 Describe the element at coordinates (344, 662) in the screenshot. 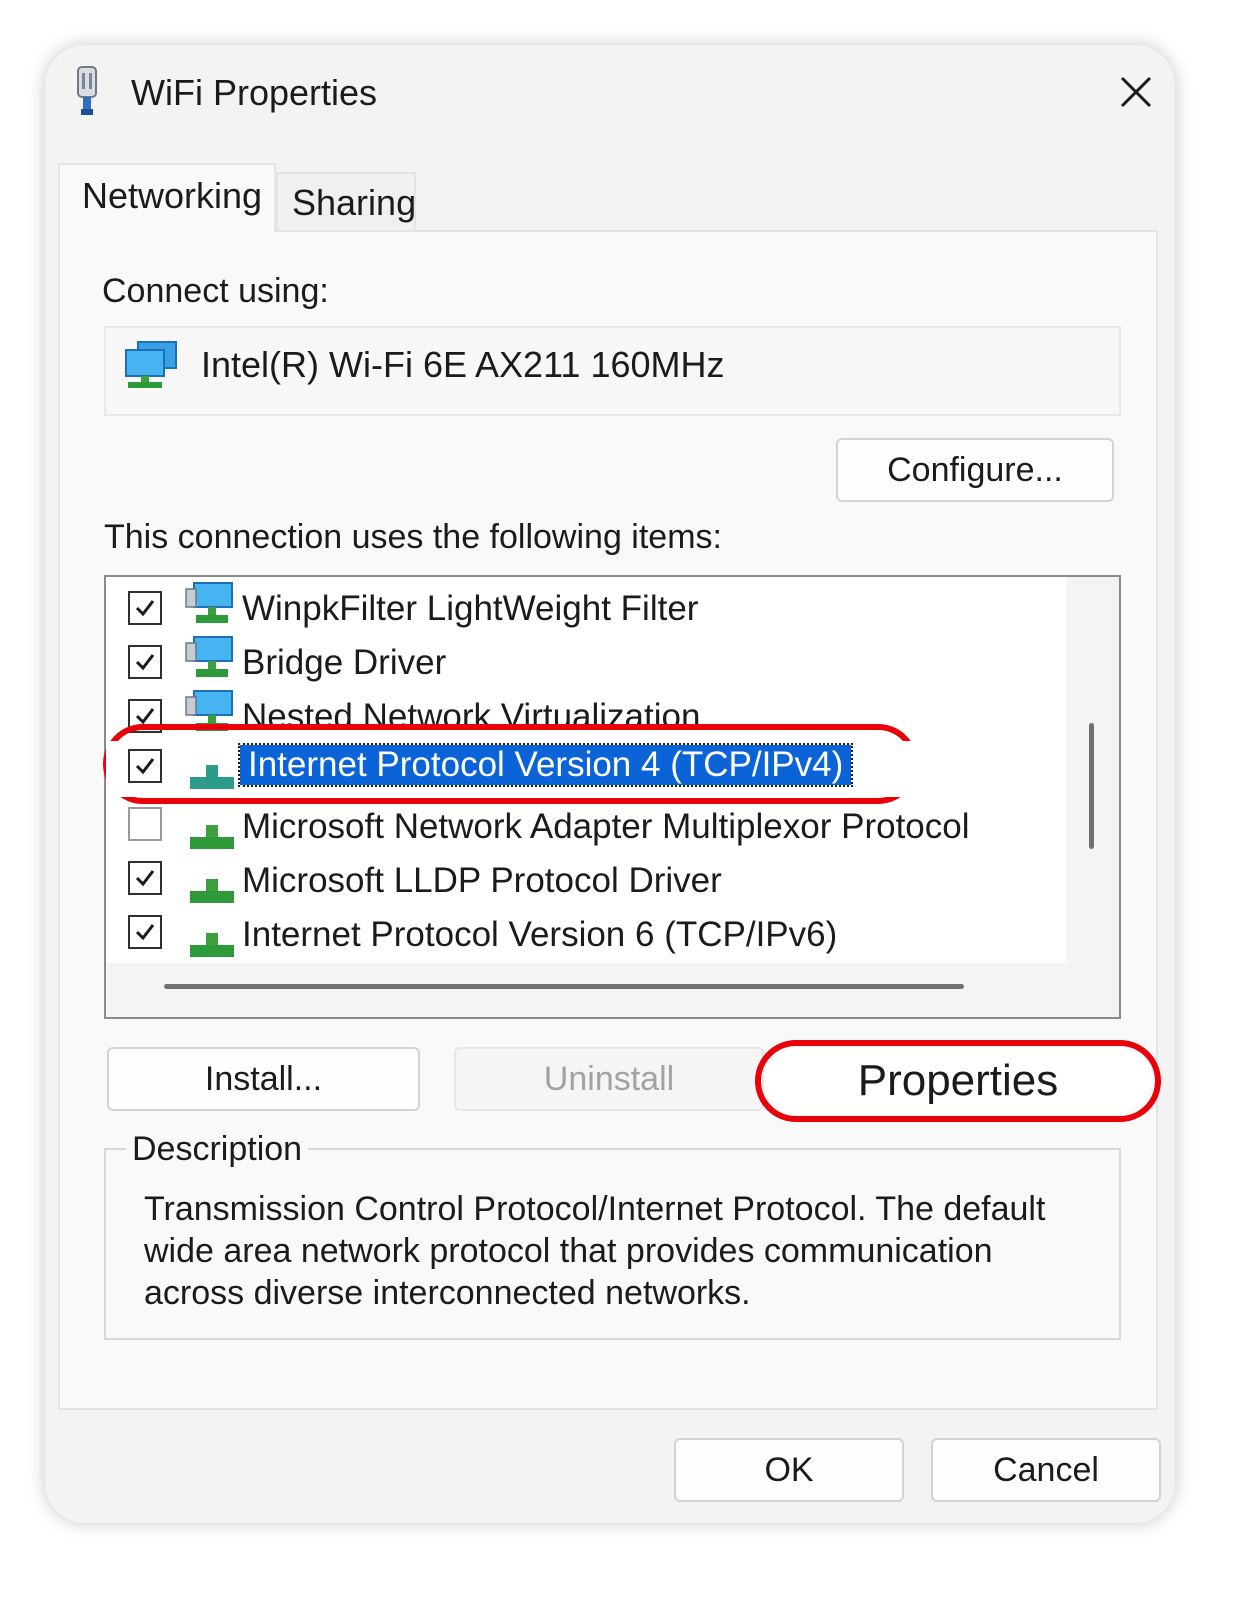

I see `item-label: Bridge Driver` at that location.